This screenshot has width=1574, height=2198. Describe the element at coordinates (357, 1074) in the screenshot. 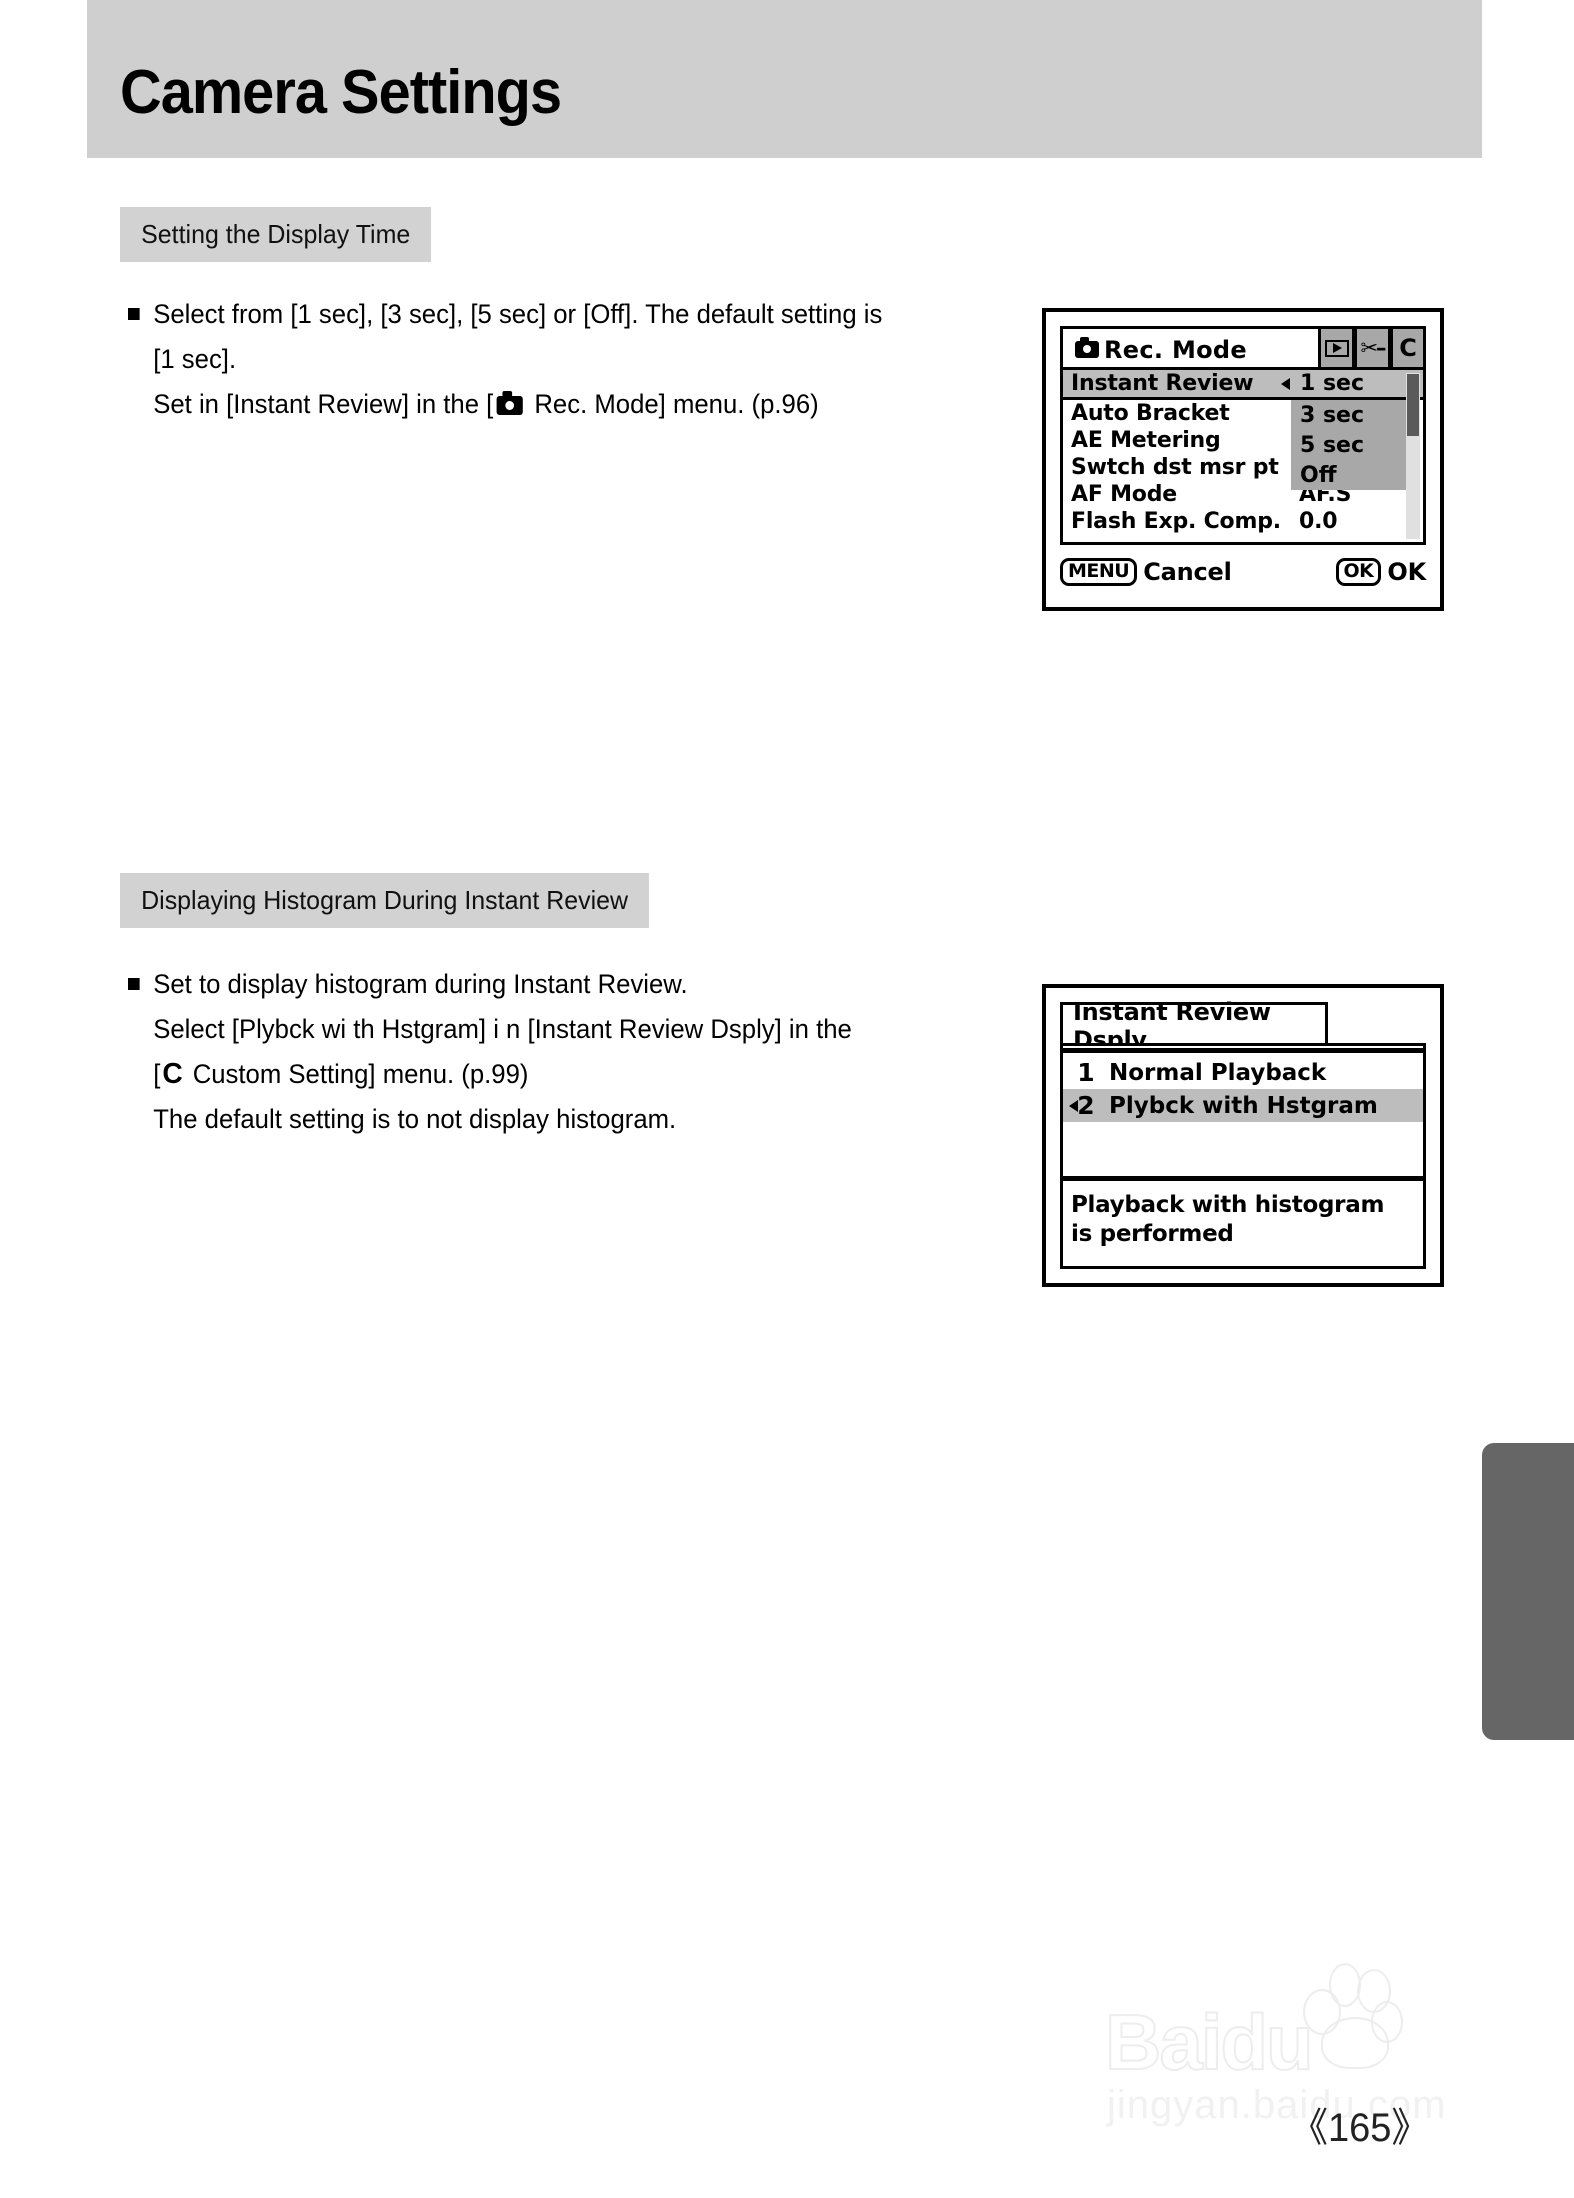

I see `body-line-text: Custom Setting] menu. (p.99)` at that location.